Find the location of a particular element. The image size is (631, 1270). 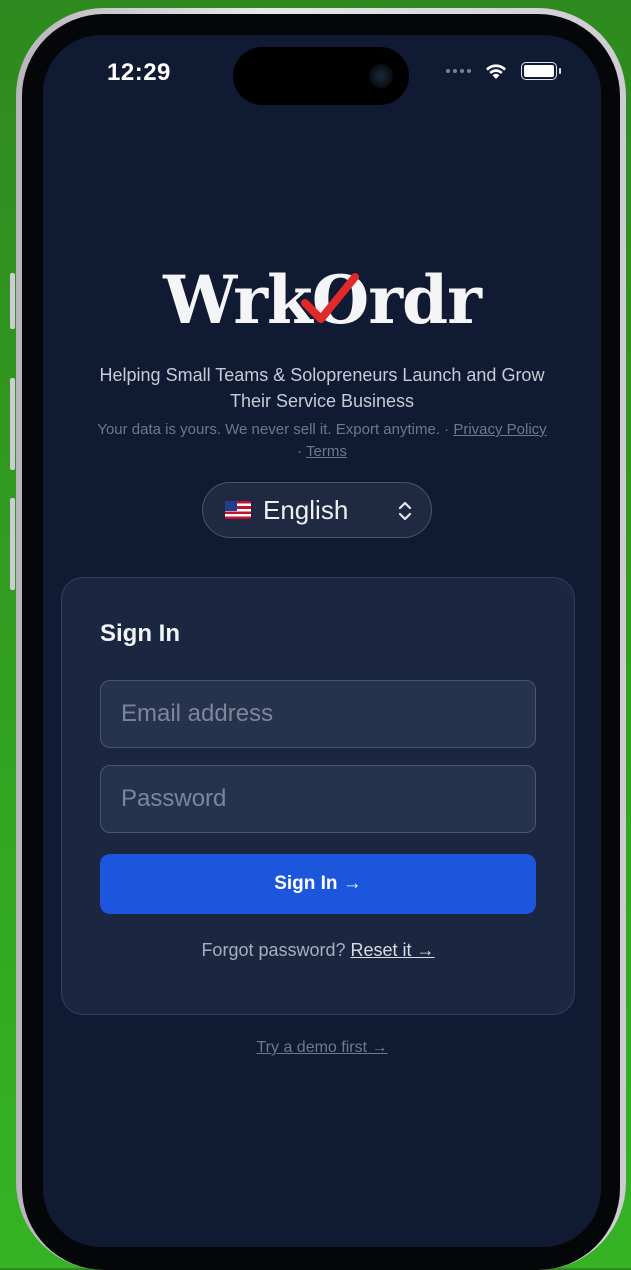

reset-password-link: Reset it → is located at coordinates (393, 950).